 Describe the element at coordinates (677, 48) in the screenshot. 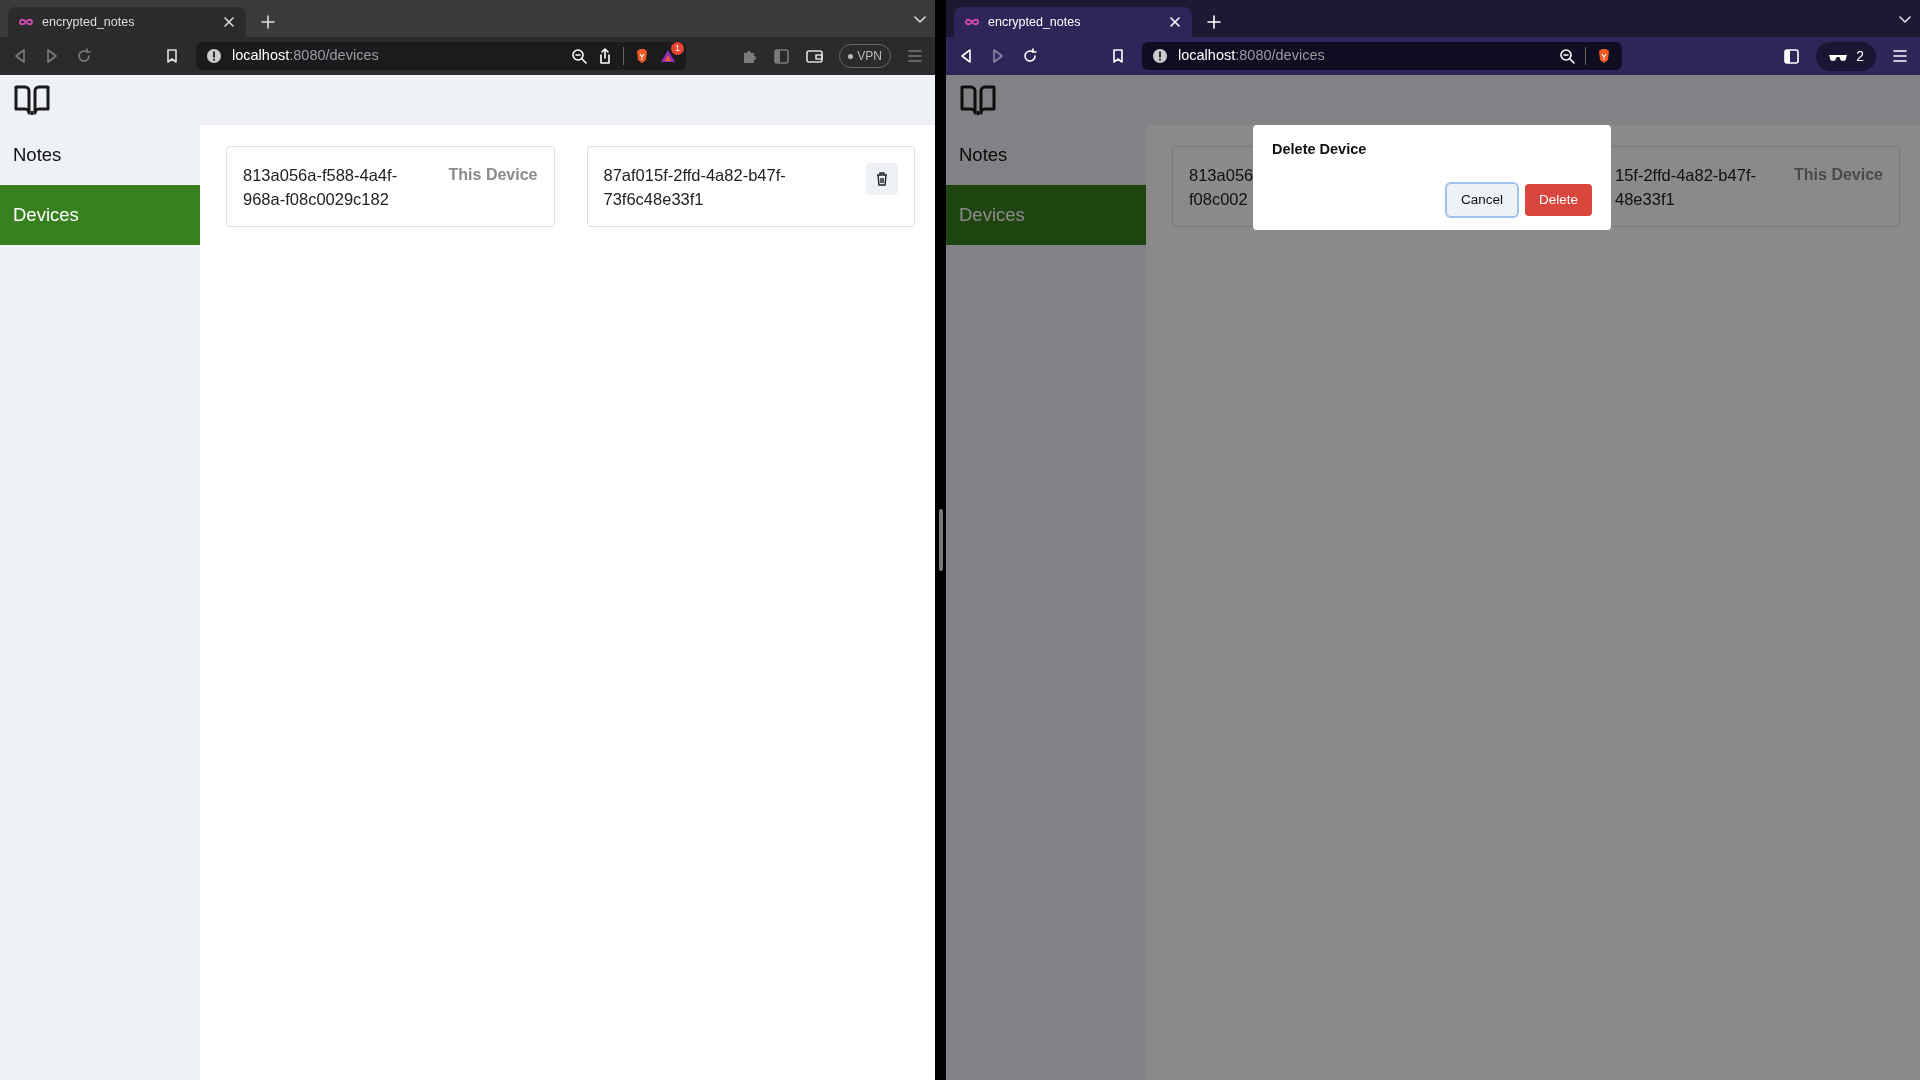

I see `notification-badge: 1` at that location.